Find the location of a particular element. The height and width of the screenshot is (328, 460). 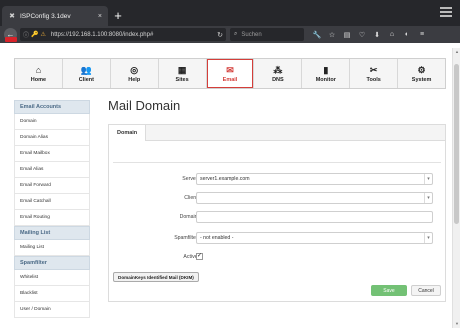

shield-icon: ◐ is located at coordinates (407, 35).